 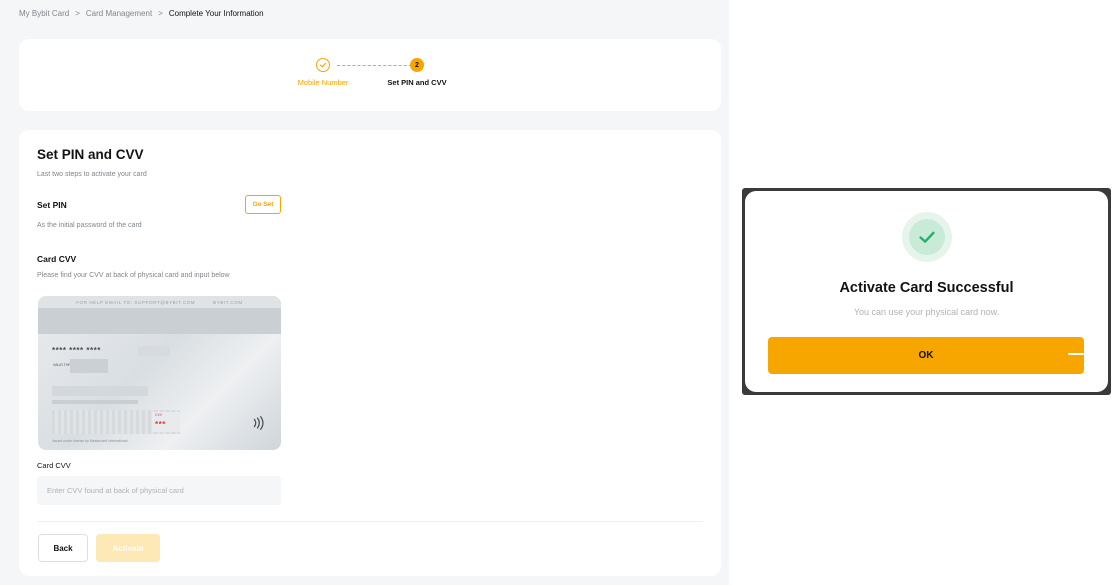 I want to click on page-title: Set PIN and CVV, so click(x=90, y=154).